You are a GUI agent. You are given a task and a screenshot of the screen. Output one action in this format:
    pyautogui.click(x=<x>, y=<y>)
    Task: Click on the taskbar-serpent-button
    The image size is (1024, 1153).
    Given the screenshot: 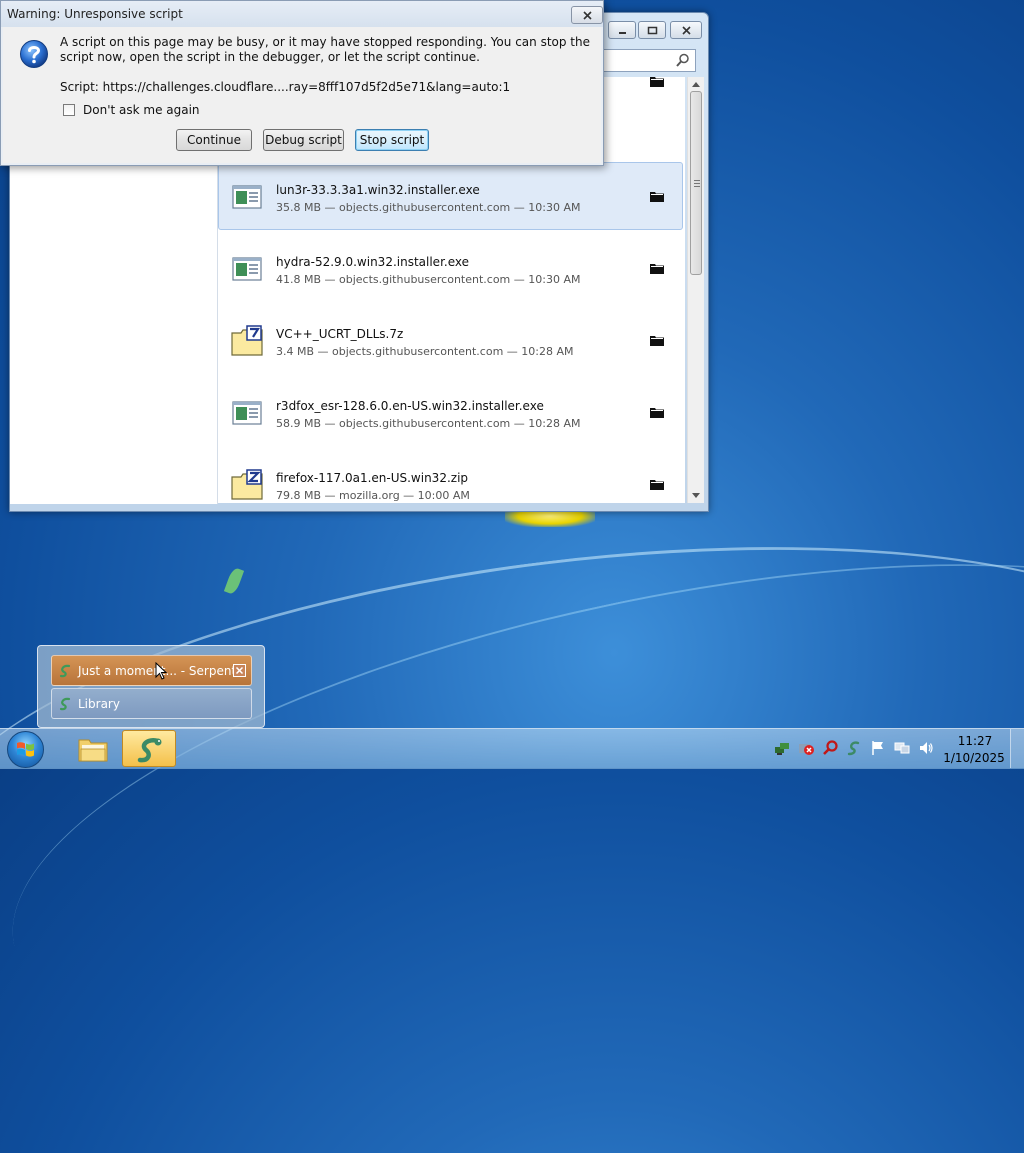 What is the action you would take?
    pyautogui.click(x=149, y=748)
    